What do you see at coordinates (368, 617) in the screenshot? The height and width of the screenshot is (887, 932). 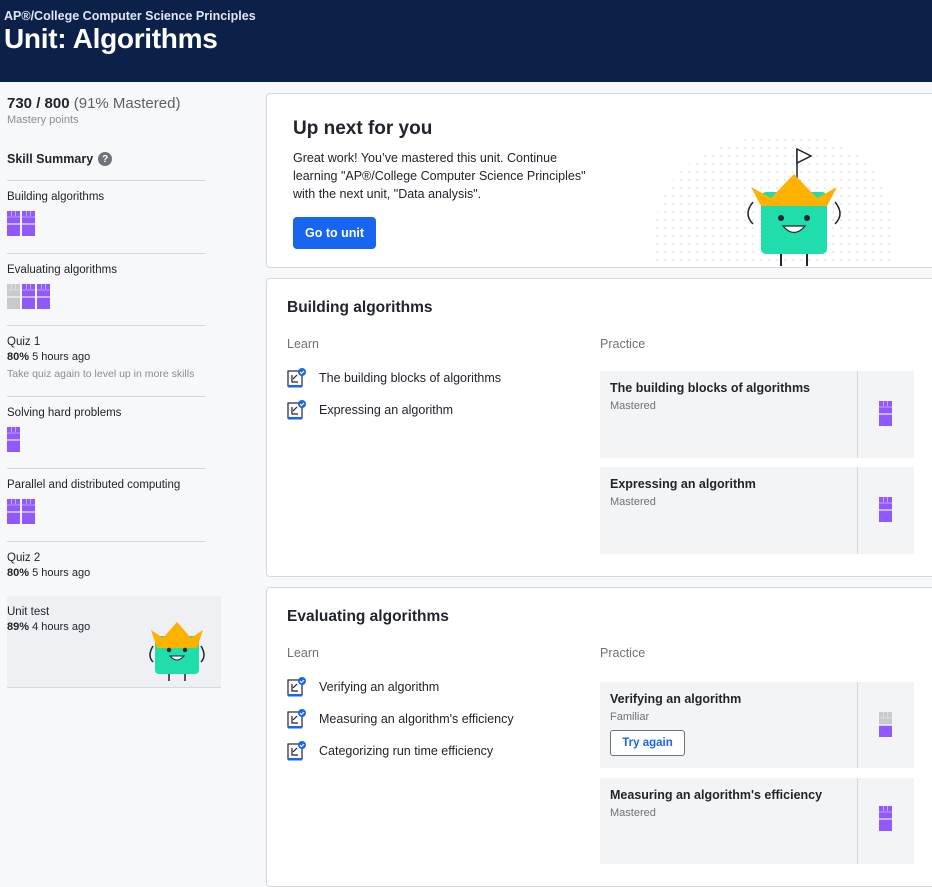 I see `section-title: Evaluating algorithms` at bounding box center [368, 617].